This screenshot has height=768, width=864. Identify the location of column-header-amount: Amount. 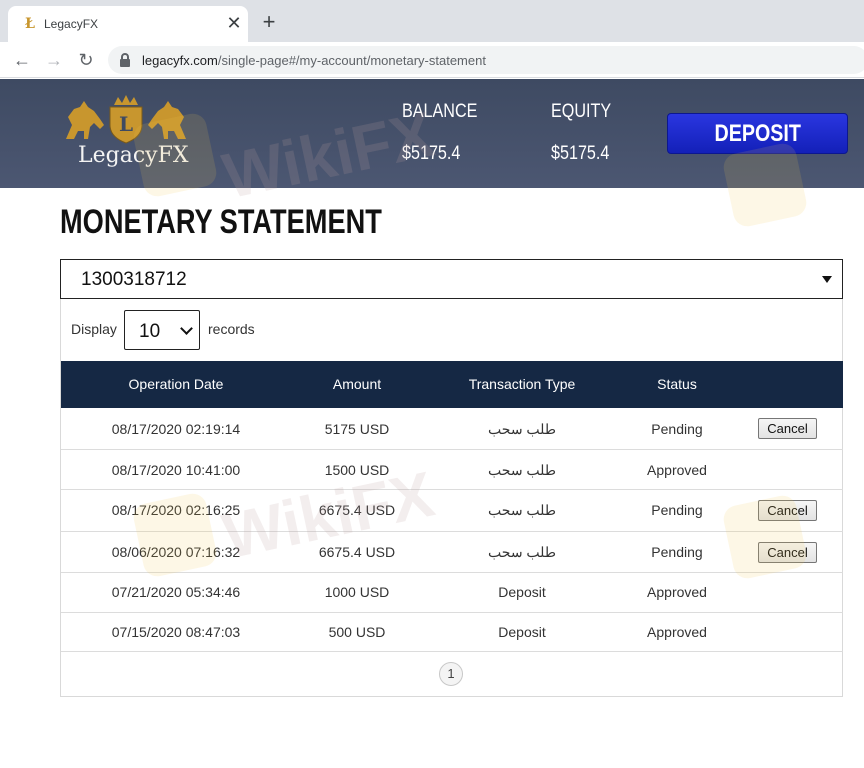
(357, 384).